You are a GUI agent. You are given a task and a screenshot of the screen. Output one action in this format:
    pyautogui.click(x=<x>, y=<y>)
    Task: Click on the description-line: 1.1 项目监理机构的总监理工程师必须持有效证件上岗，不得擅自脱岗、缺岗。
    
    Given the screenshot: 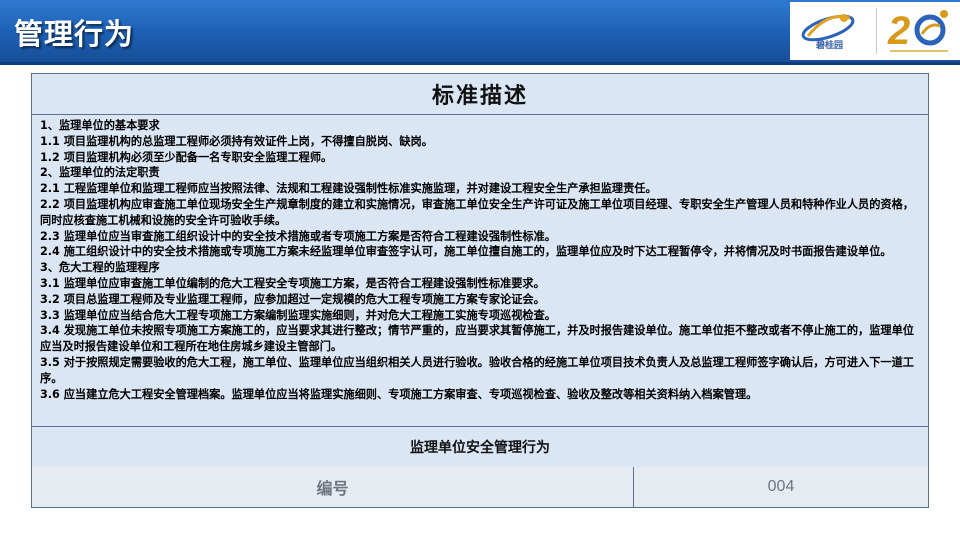 What is the action you would take?
    pyautogui.click(x=236, y=141)
    